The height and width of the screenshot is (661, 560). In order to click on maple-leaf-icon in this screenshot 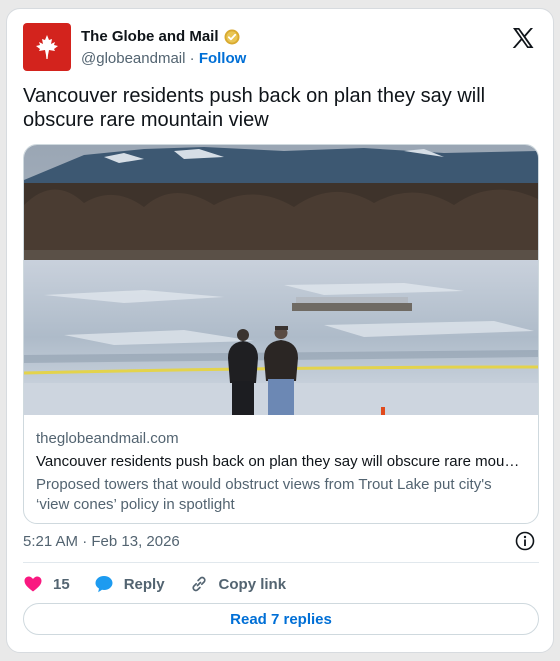, I will do `click(47, 47)`.